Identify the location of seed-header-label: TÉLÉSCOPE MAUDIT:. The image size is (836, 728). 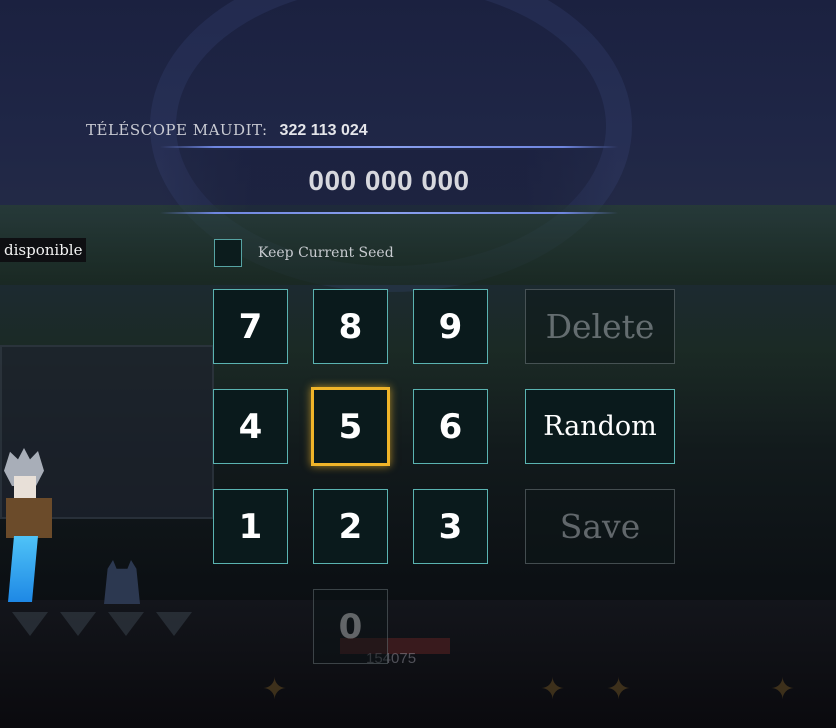
(177, 130).